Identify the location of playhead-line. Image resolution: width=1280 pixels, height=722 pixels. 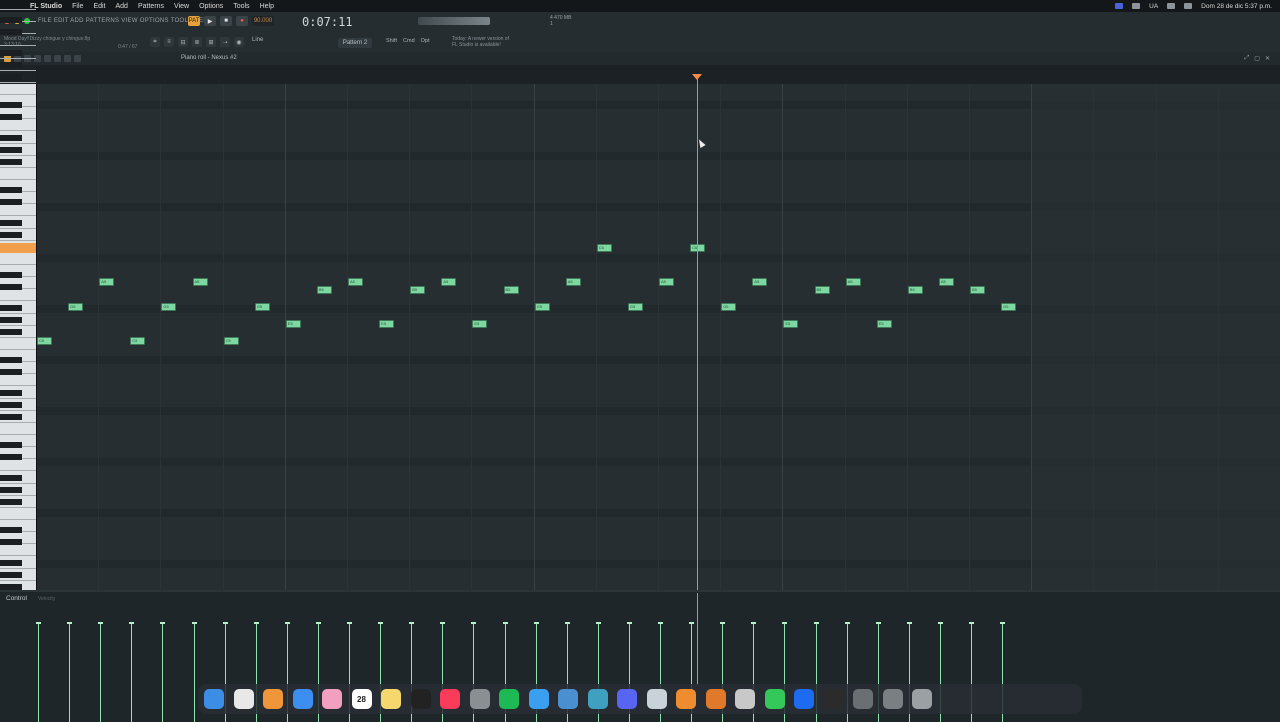
(697, 333).